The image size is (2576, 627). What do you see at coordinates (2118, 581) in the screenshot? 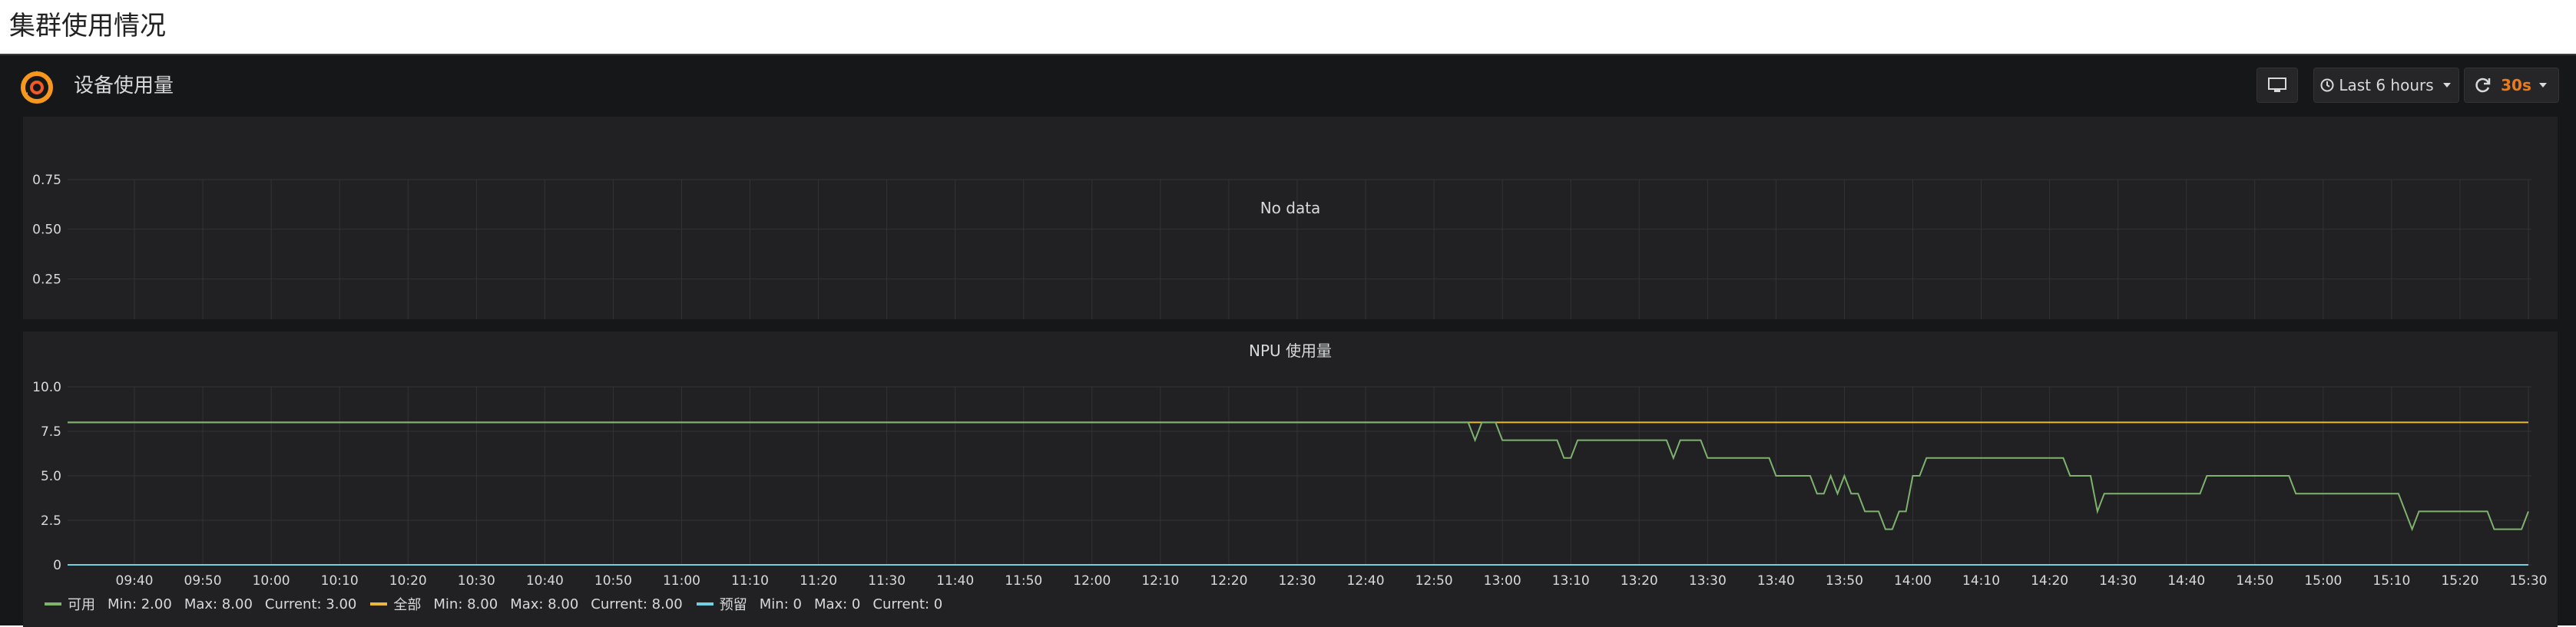
I see `x-tick-label: 14:30` at bounding box center [2118, 581].